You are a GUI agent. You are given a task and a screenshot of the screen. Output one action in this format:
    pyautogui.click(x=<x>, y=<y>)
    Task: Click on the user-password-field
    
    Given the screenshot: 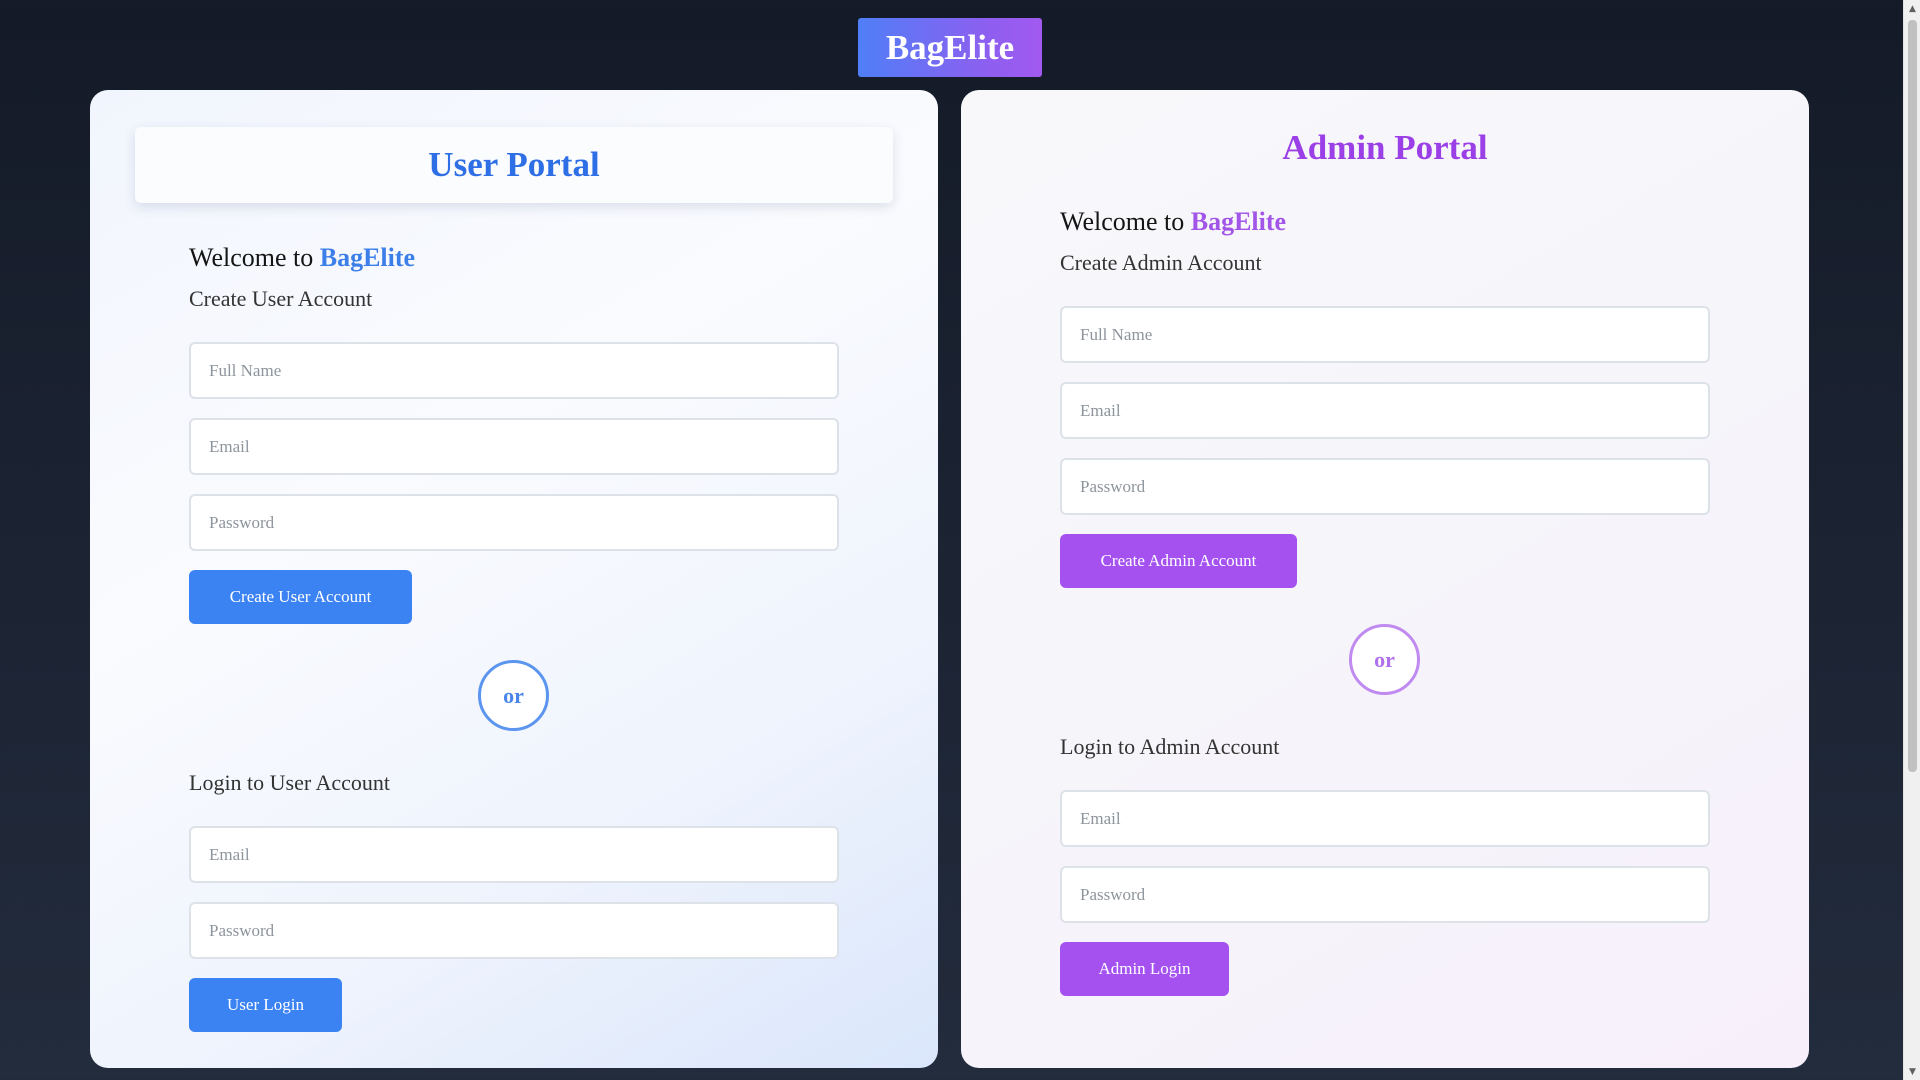 What is the action you would take?
    pyautogui.click(x=514, y=522)
    